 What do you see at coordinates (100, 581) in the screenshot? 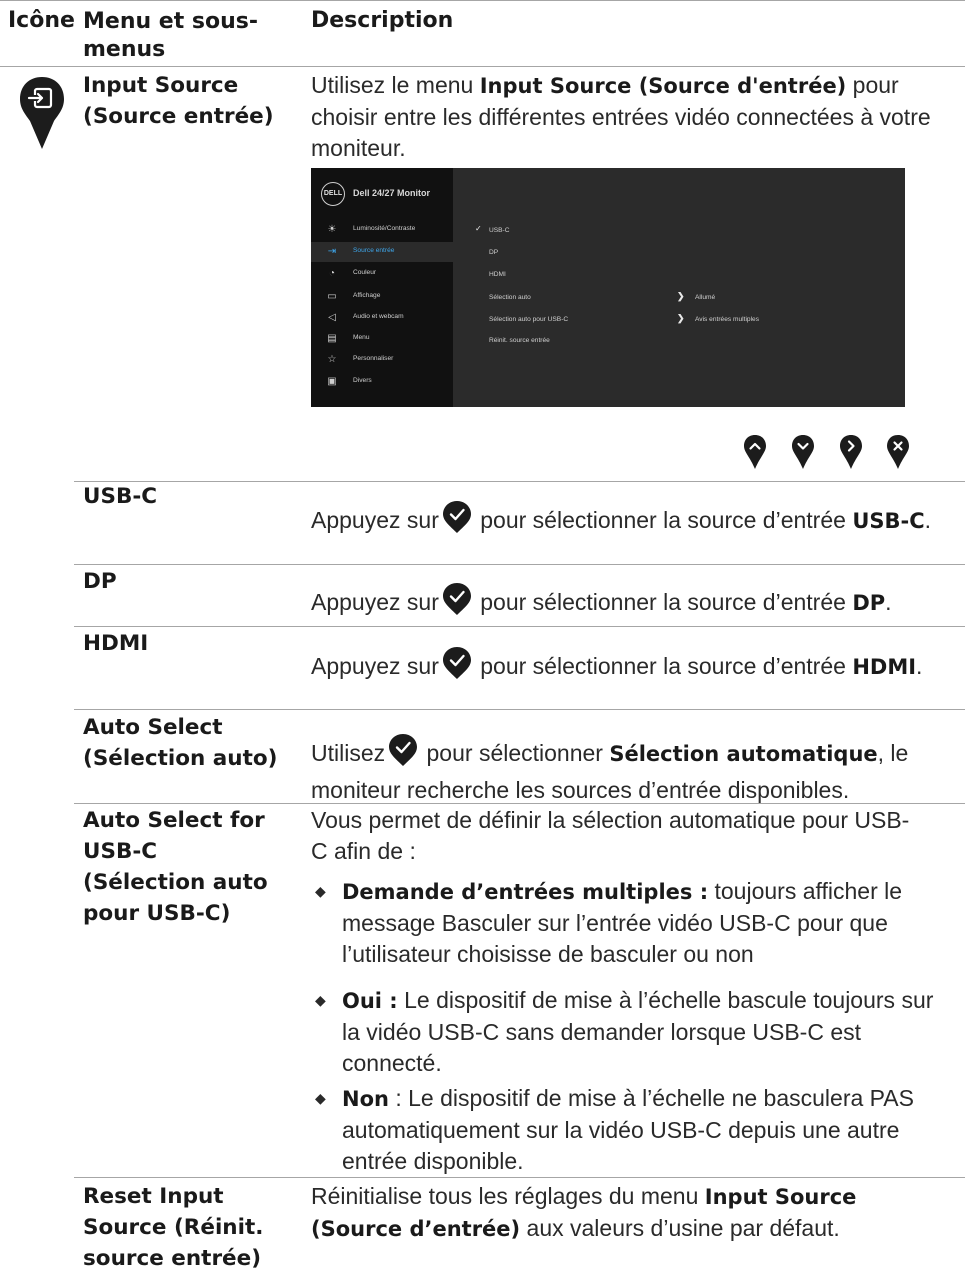
I see `menu-dp: DP` at bounding box center [100, 581].